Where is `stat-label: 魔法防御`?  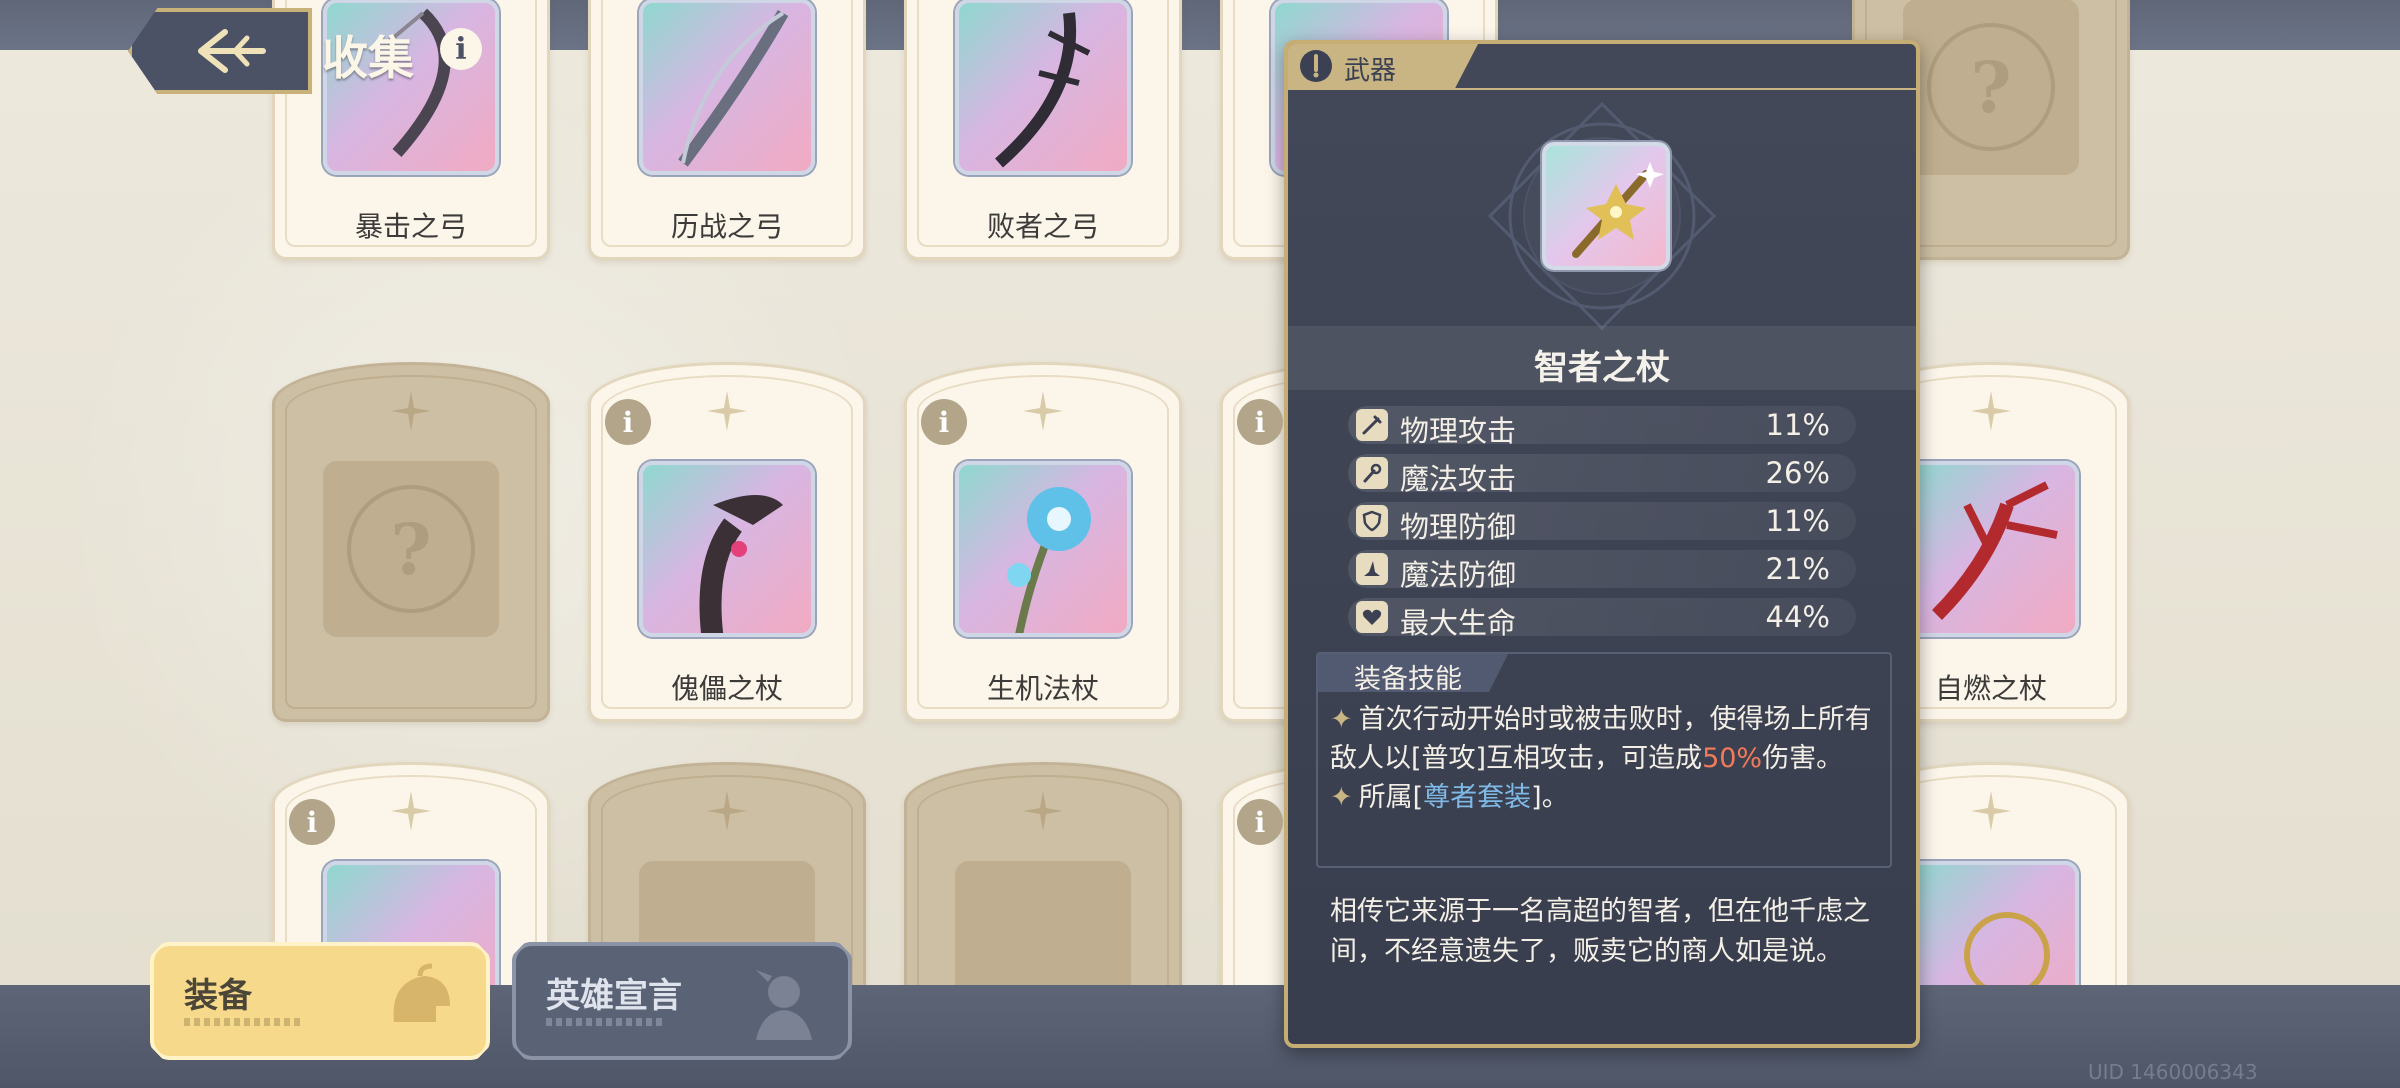 stat-label: 魔法防御 is located at coordinates (1458, 575).